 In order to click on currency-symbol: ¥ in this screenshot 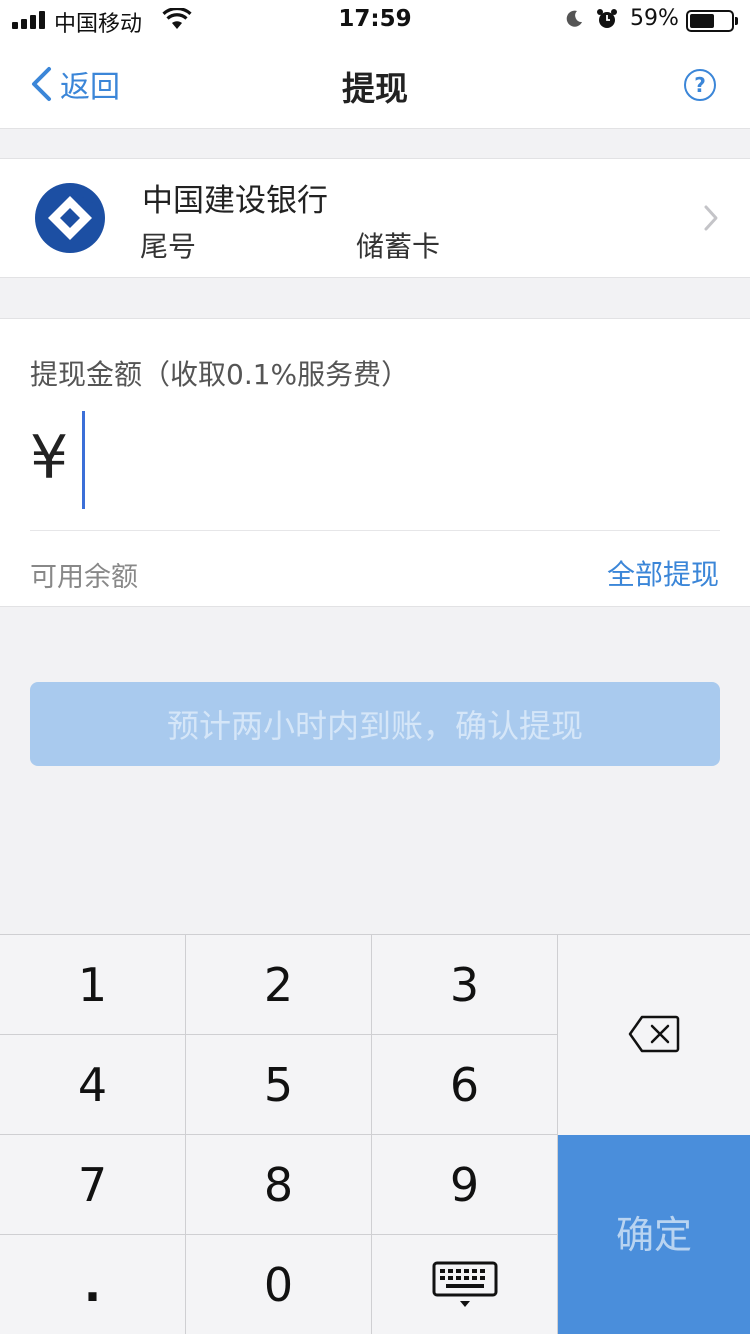, I will do `click(49, 458)`.